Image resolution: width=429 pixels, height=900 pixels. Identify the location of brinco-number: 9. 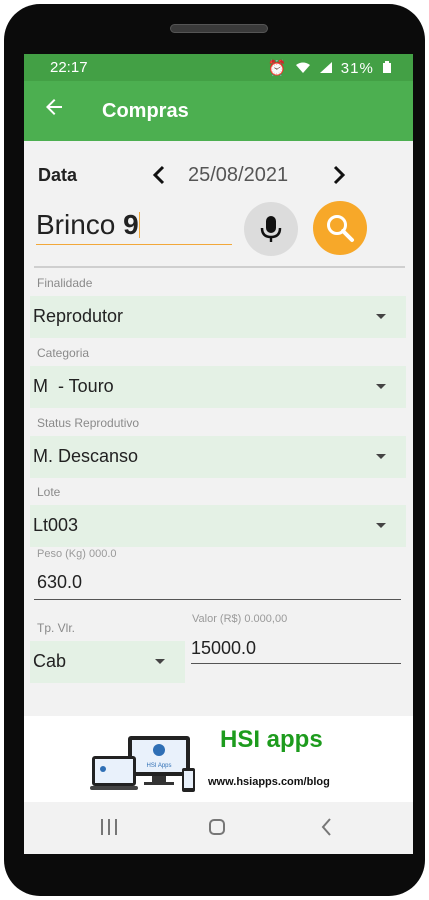
(131, 224).